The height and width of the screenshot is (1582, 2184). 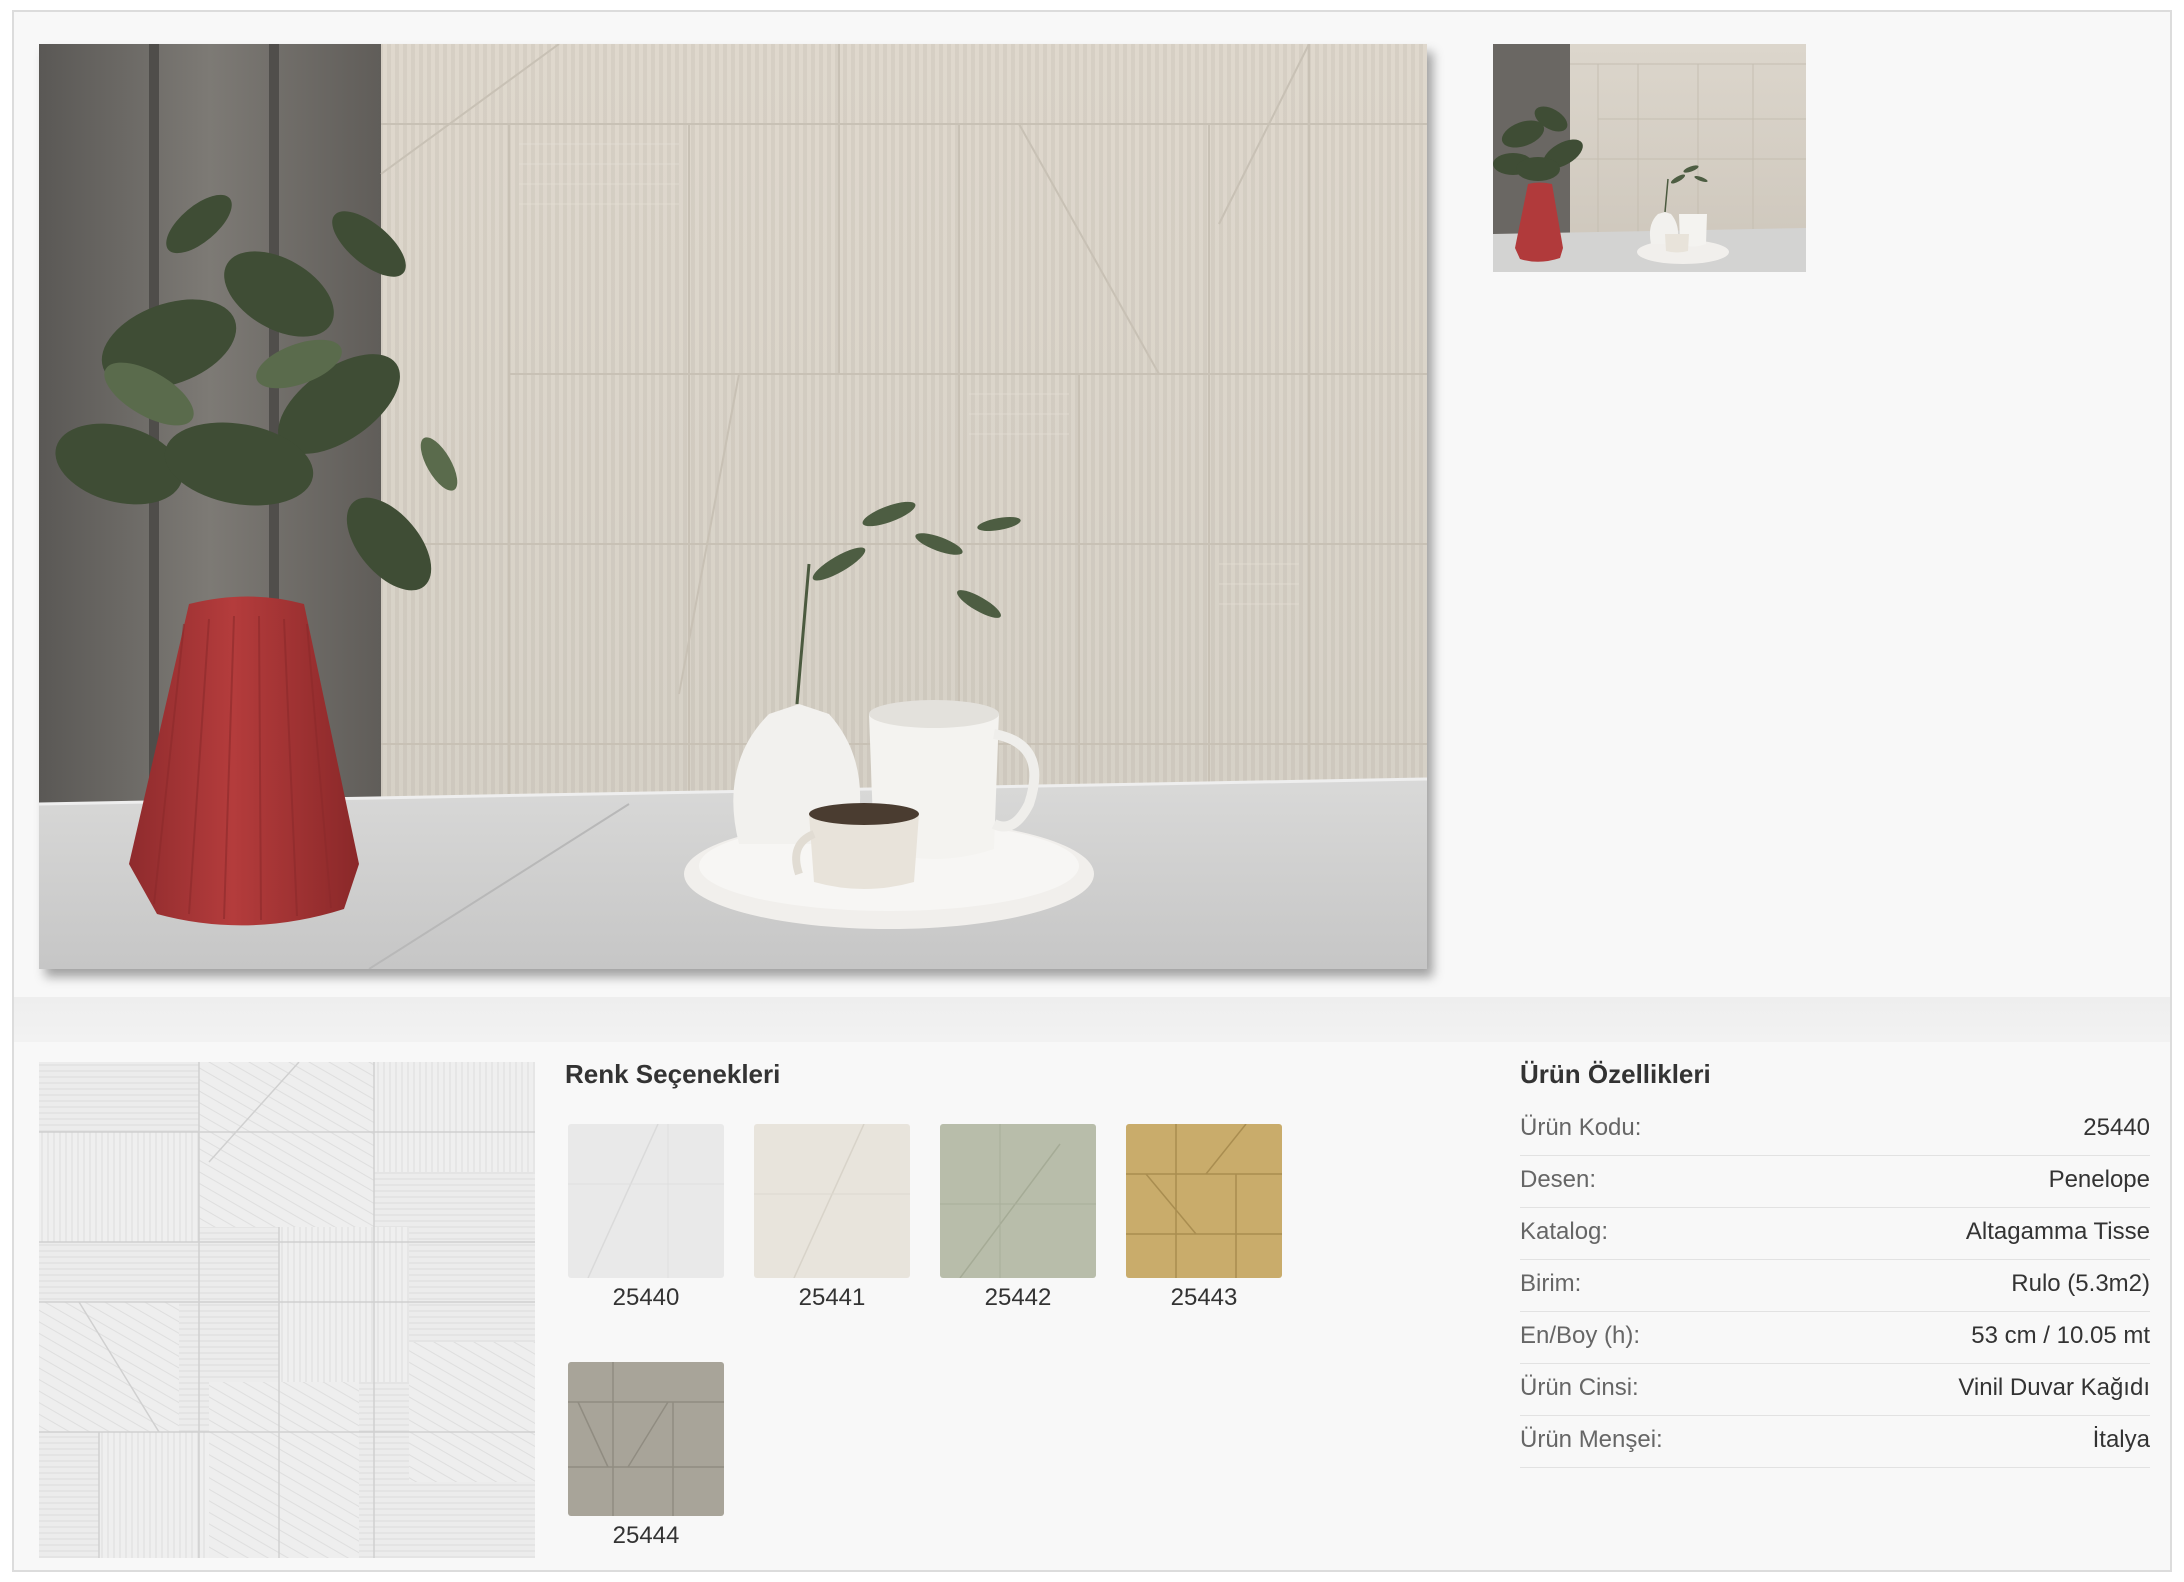 What do you see at coordinates (1564, 1231) in the screenshot?
I see `spec-label: Katalog:` at bounding box center [1564, 1231].